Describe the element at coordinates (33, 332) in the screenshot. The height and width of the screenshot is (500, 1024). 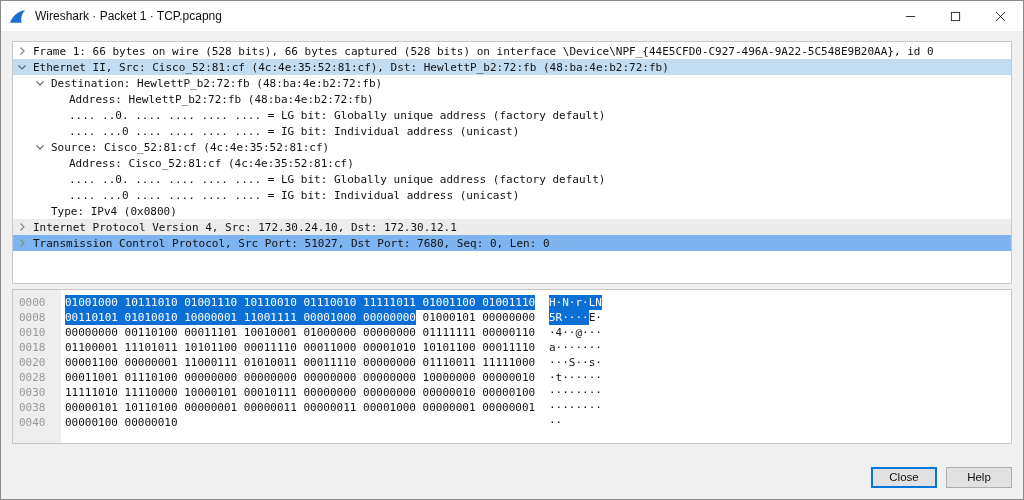
I see `byte-offset: 0010` at that location.